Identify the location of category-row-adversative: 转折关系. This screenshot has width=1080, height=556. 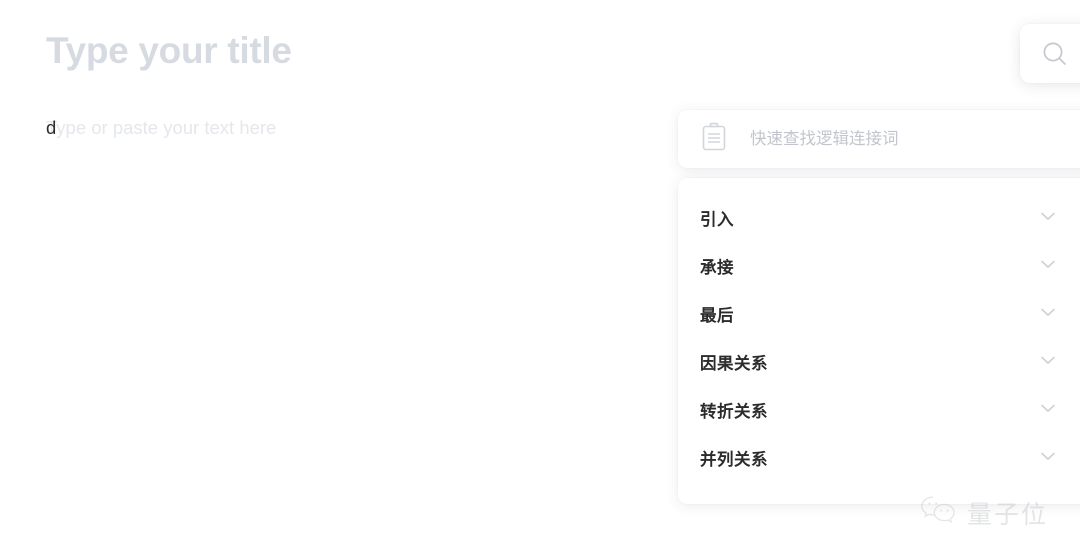
(879, 410).